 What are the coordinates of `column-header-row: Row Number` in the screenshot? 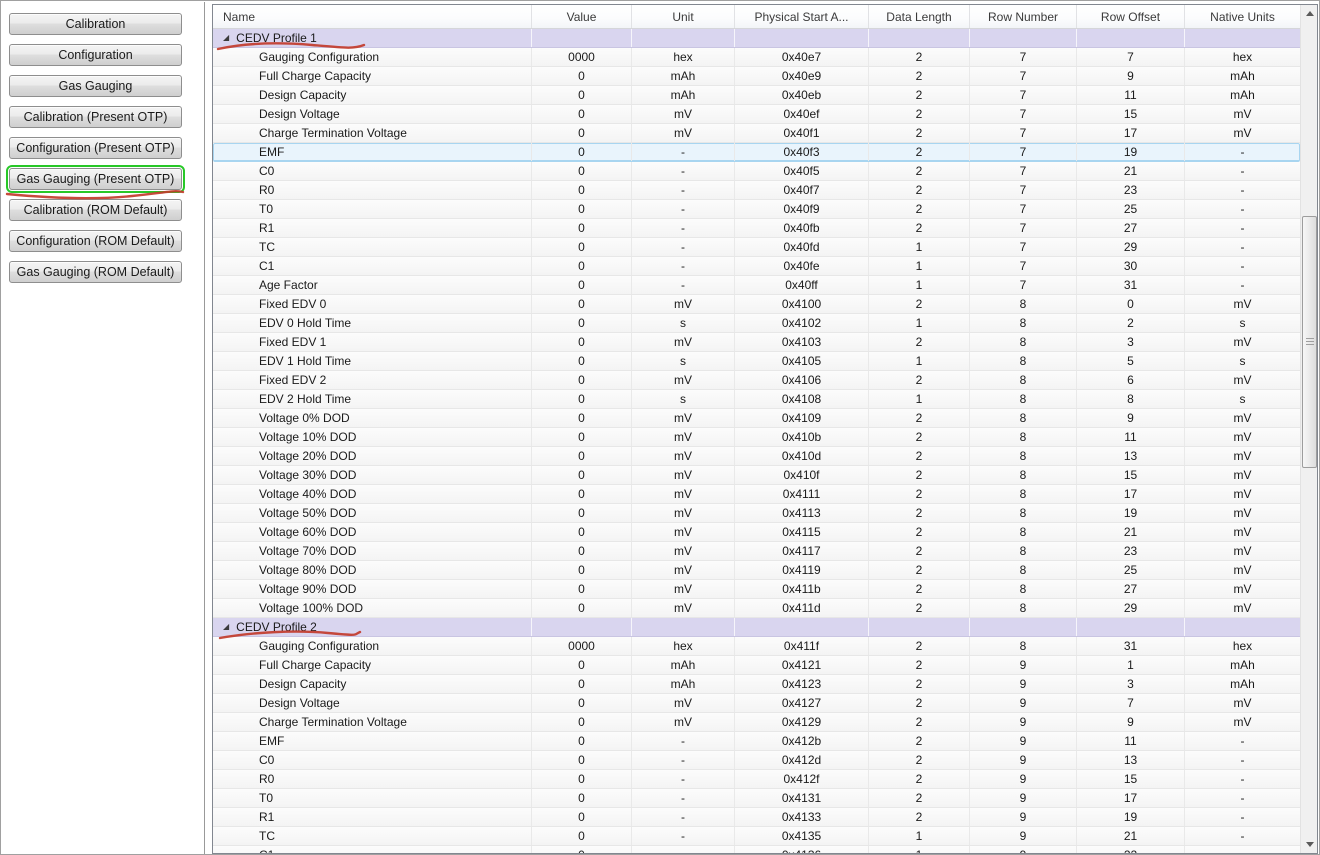 It's located at (1023, 16).